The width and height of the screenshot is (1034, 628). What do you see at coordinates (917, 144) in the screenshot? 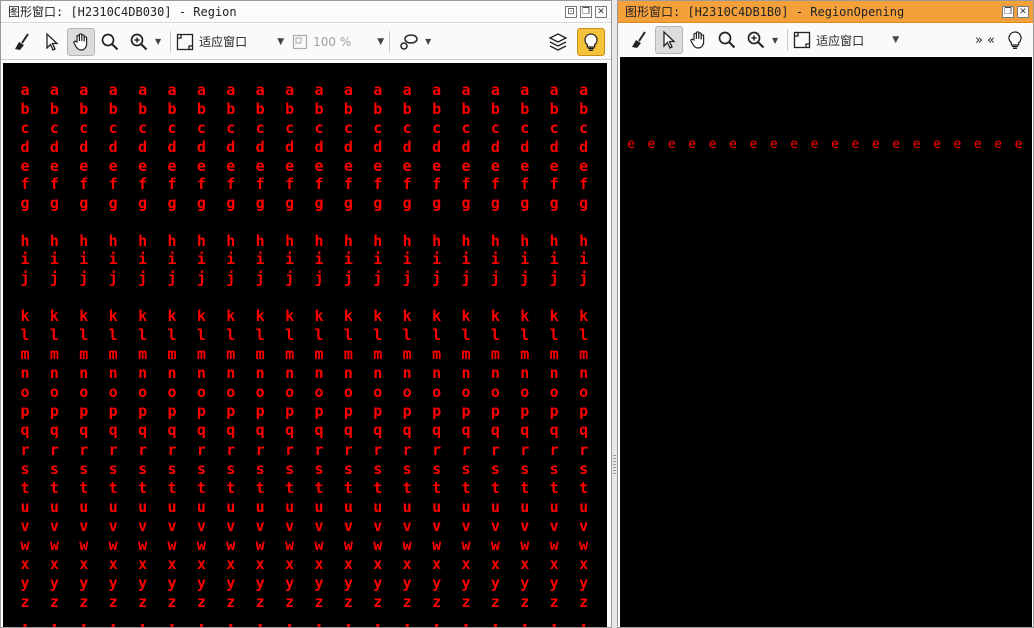
I see `opened-region-letter: e` at bounding box center [917, 144].